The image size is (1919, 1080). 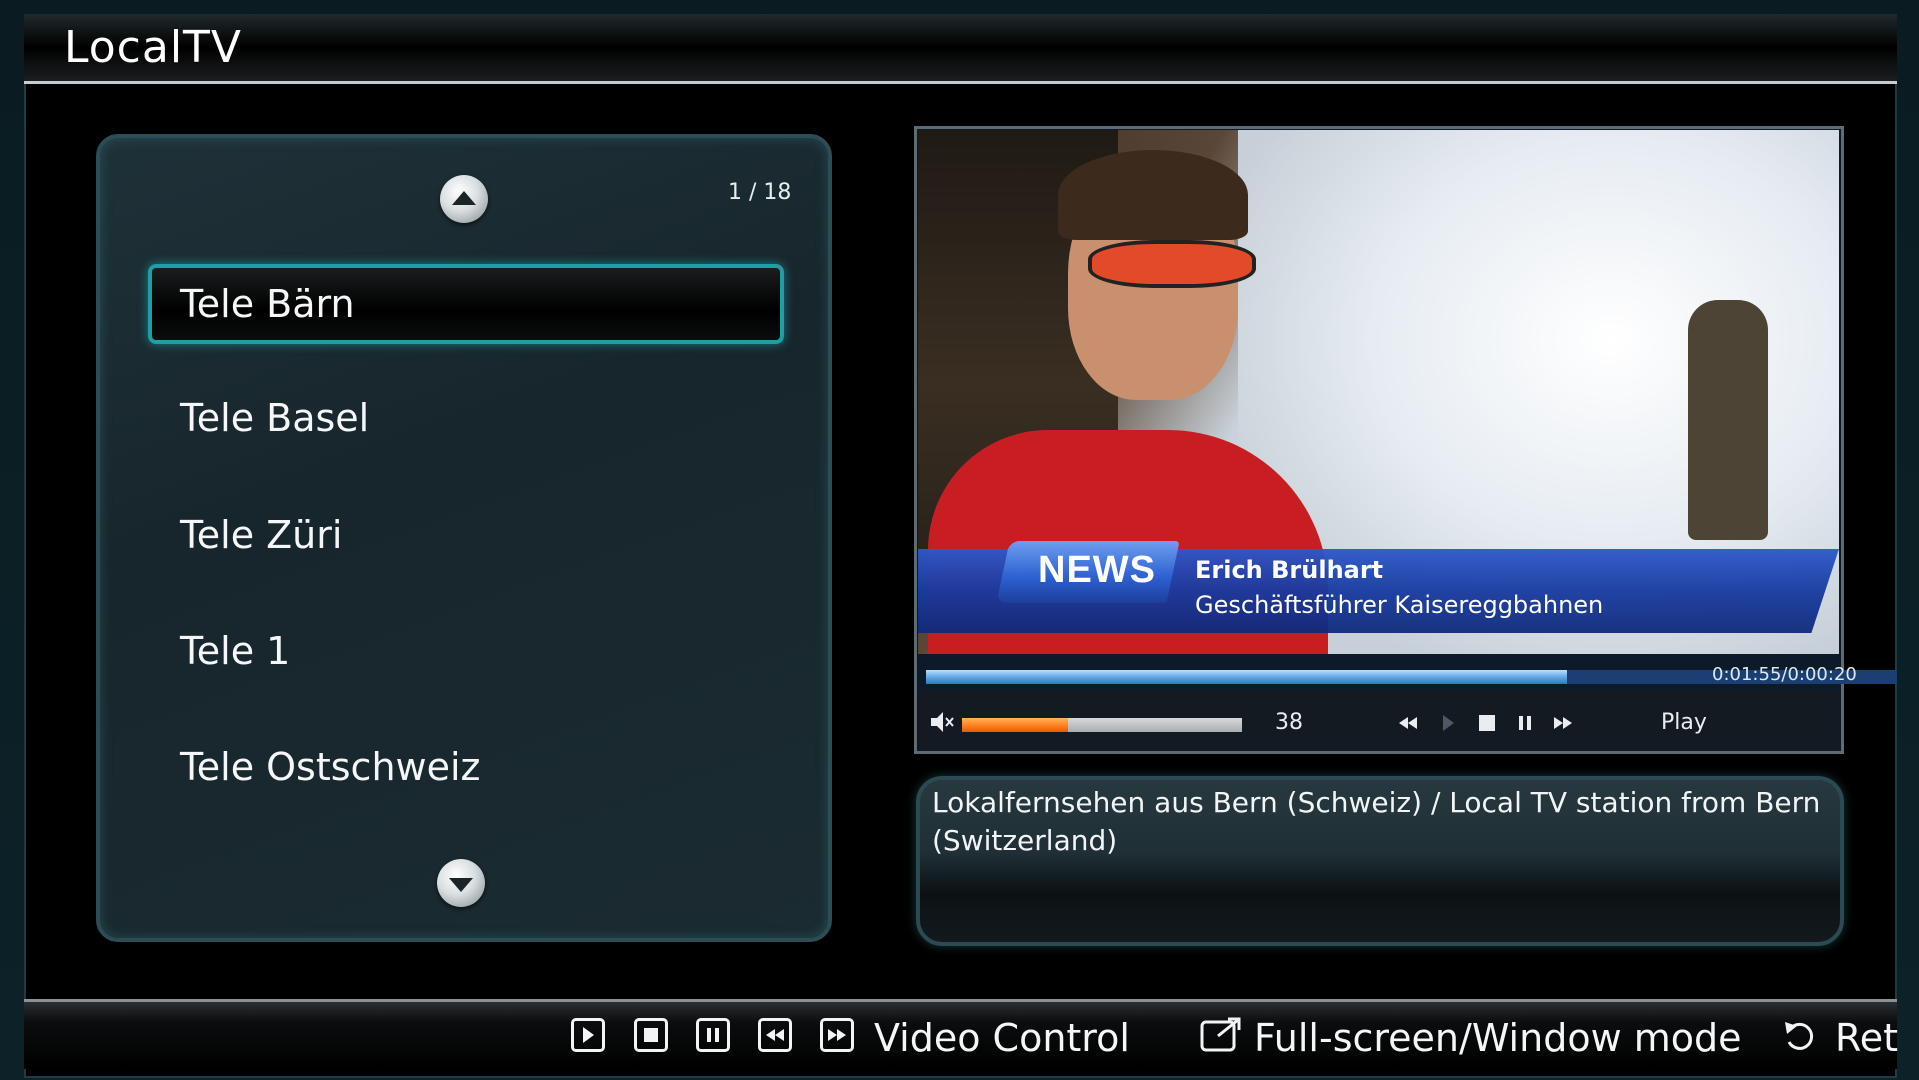 I want to click on remote-pause-key, so click(x=713, y=1035).